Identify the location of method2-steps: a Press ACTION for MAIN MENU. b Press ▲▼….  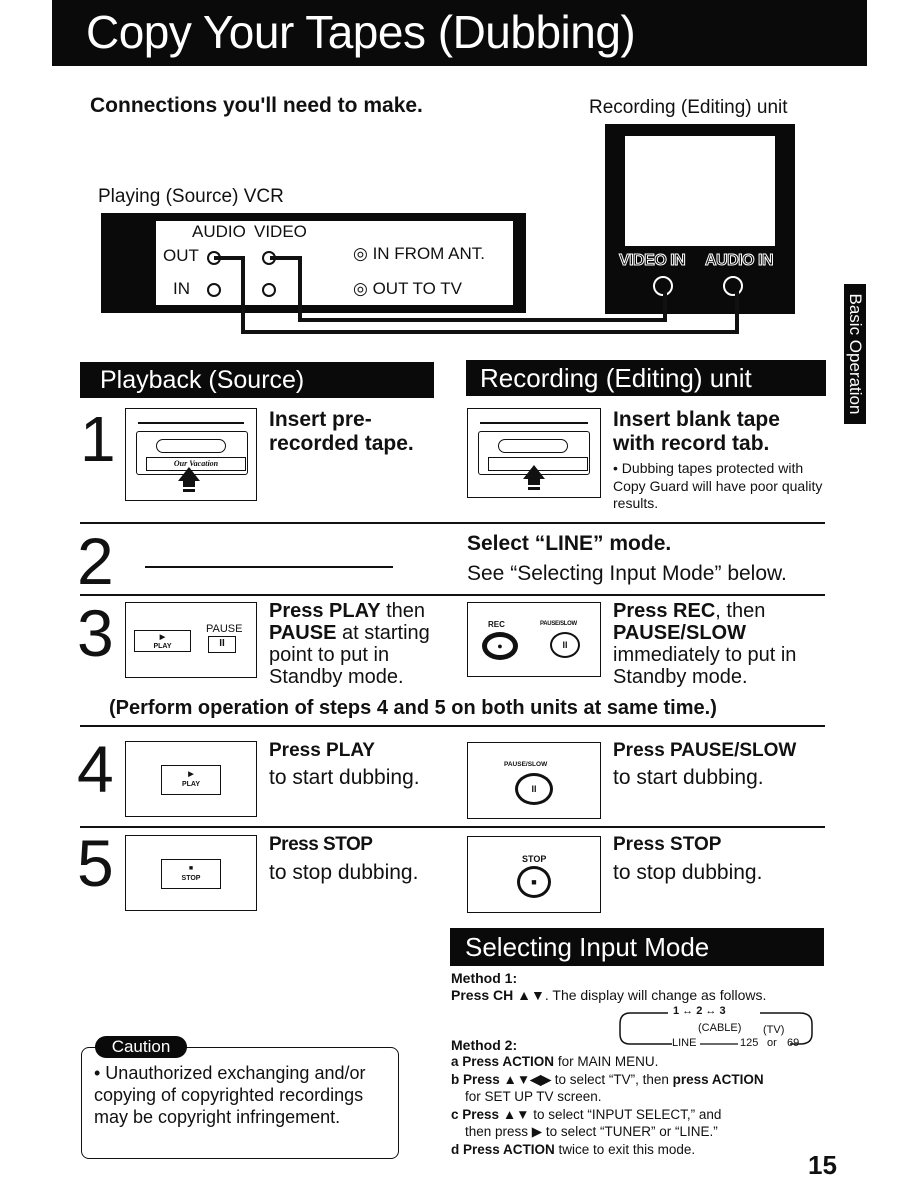
(641, 1105).